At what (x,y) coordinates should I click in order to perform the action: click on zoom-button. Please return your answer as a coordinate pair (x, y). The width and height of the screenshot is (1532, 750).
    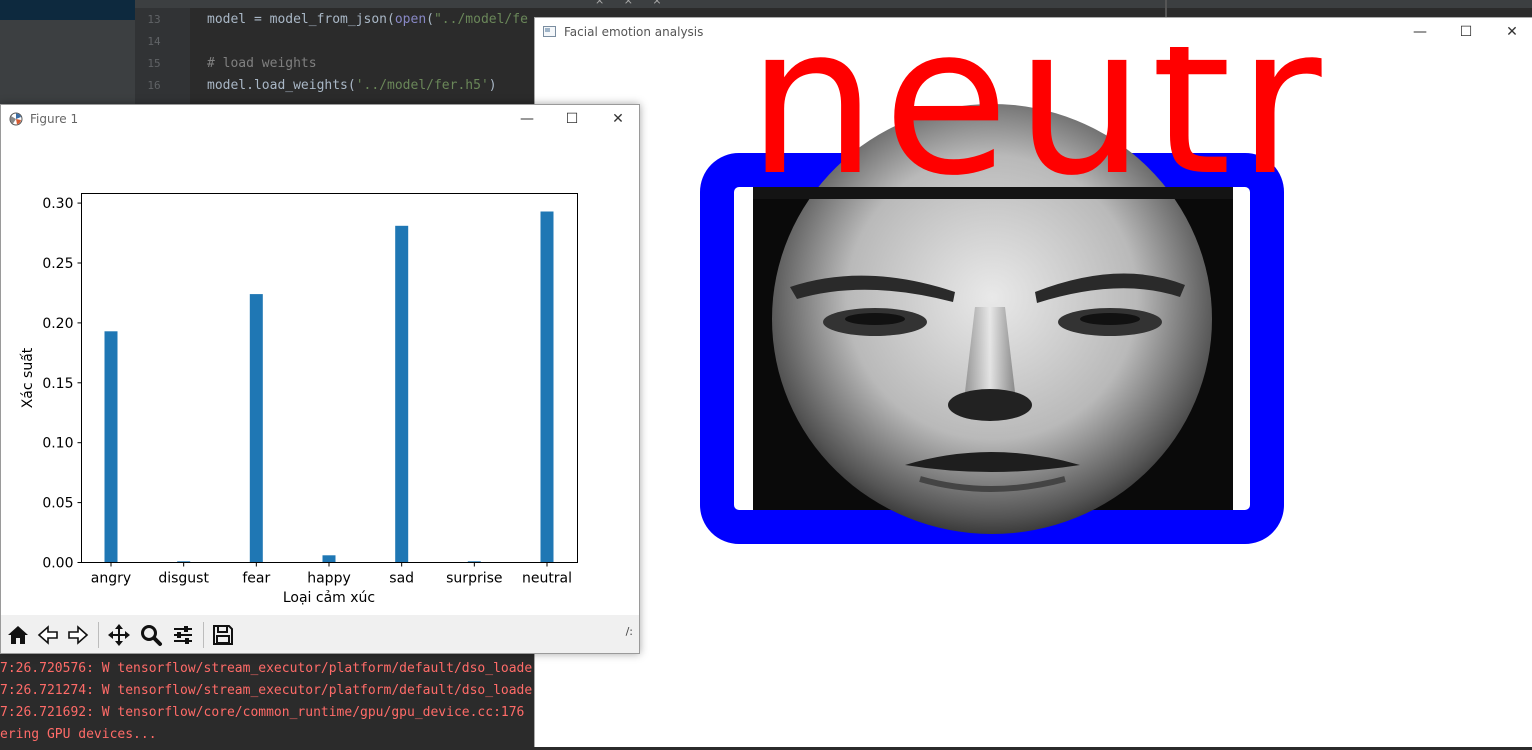
    Looking at the image, I should click on (151, 635).